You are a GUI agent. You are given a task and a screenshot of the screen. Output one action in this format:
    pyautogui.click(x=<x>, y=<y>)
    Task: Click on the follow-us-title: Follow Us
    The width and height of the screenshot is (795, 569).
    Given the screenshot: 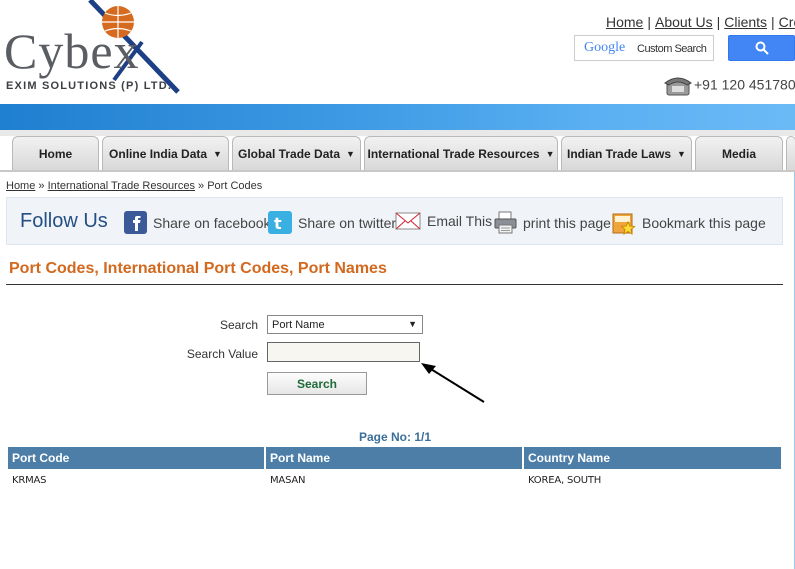 What is the action you would take?
    pyautogui.click(x=64, y=221)
    